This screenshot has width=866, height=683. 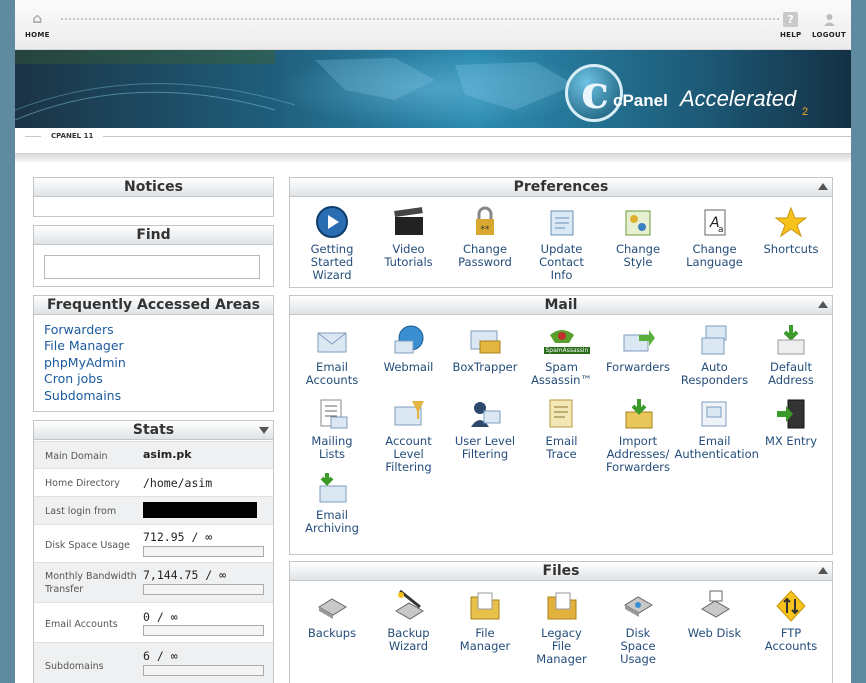 I want to click on preferences-item-video-tutorials: Video Tutorials, so click(x=409, y=237).